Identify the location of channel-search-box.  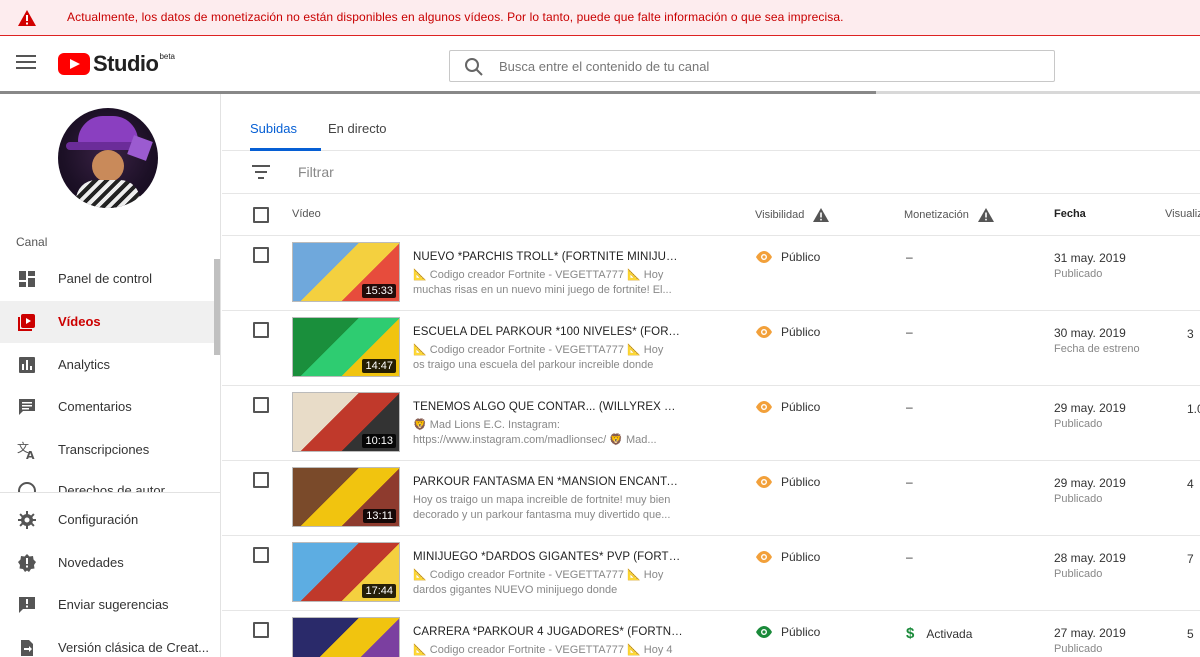
(752, 66).